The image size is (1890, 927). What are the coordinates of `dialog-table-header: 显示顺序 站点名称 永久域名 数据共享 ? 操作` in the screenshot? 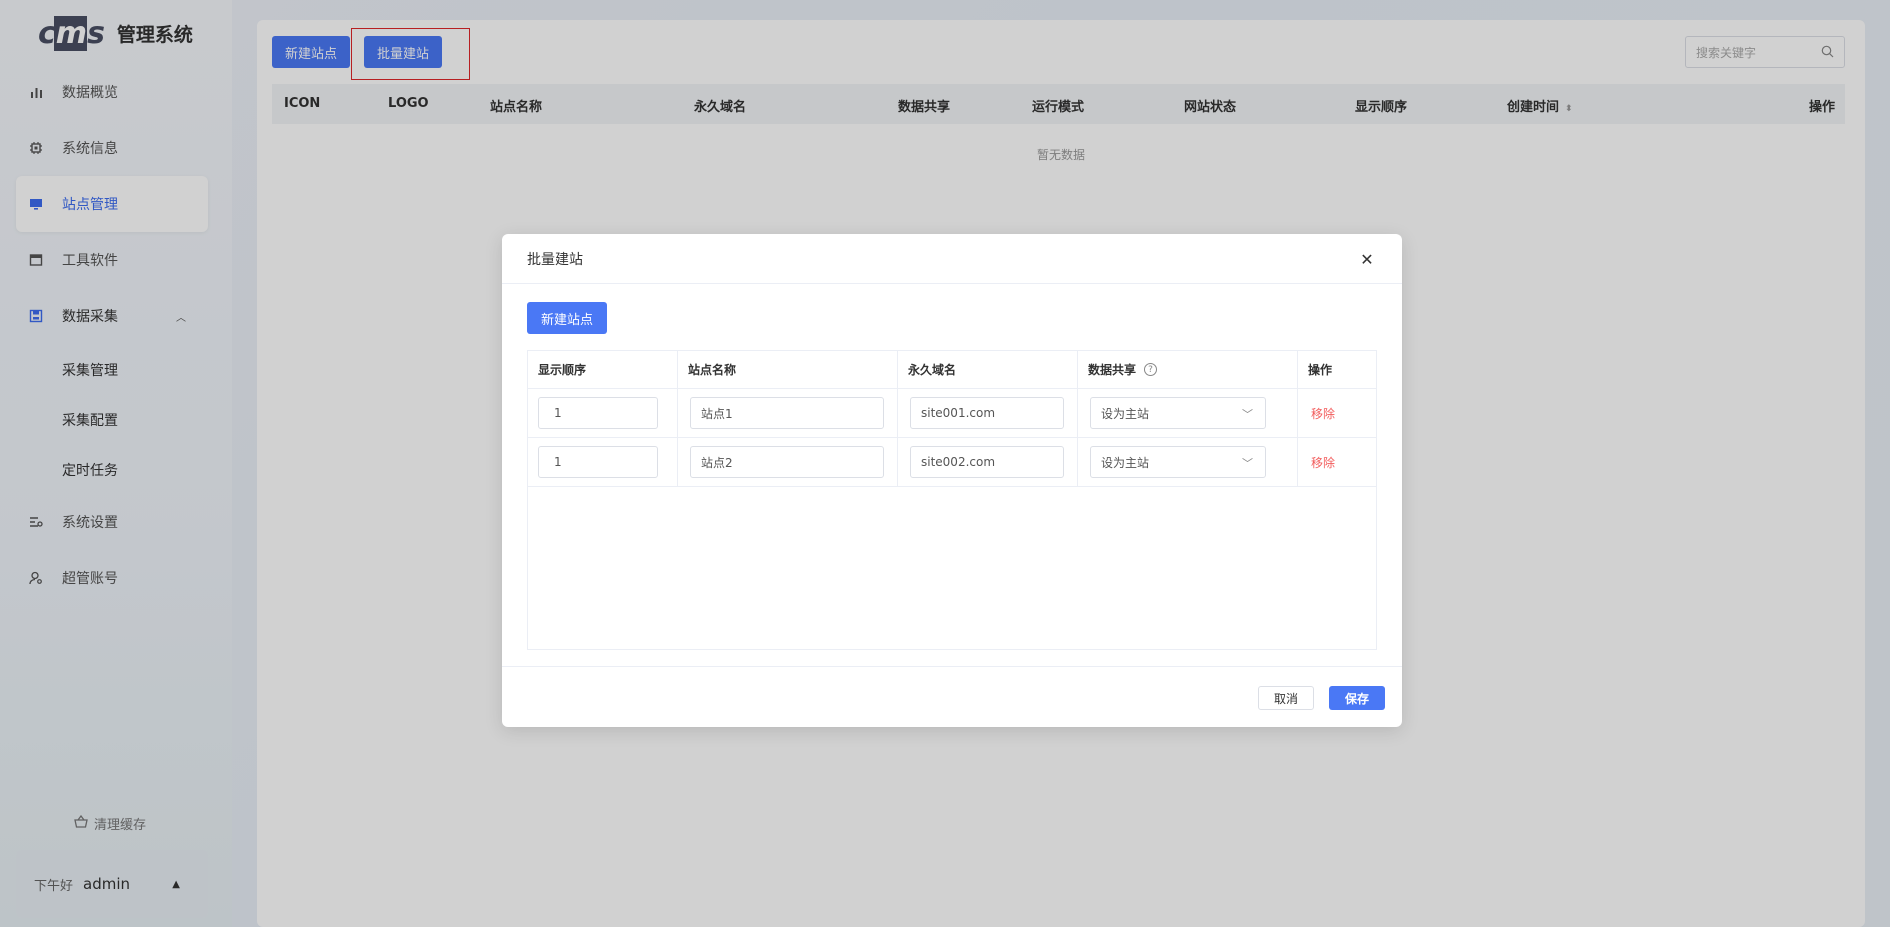 It's located at (952, 370).